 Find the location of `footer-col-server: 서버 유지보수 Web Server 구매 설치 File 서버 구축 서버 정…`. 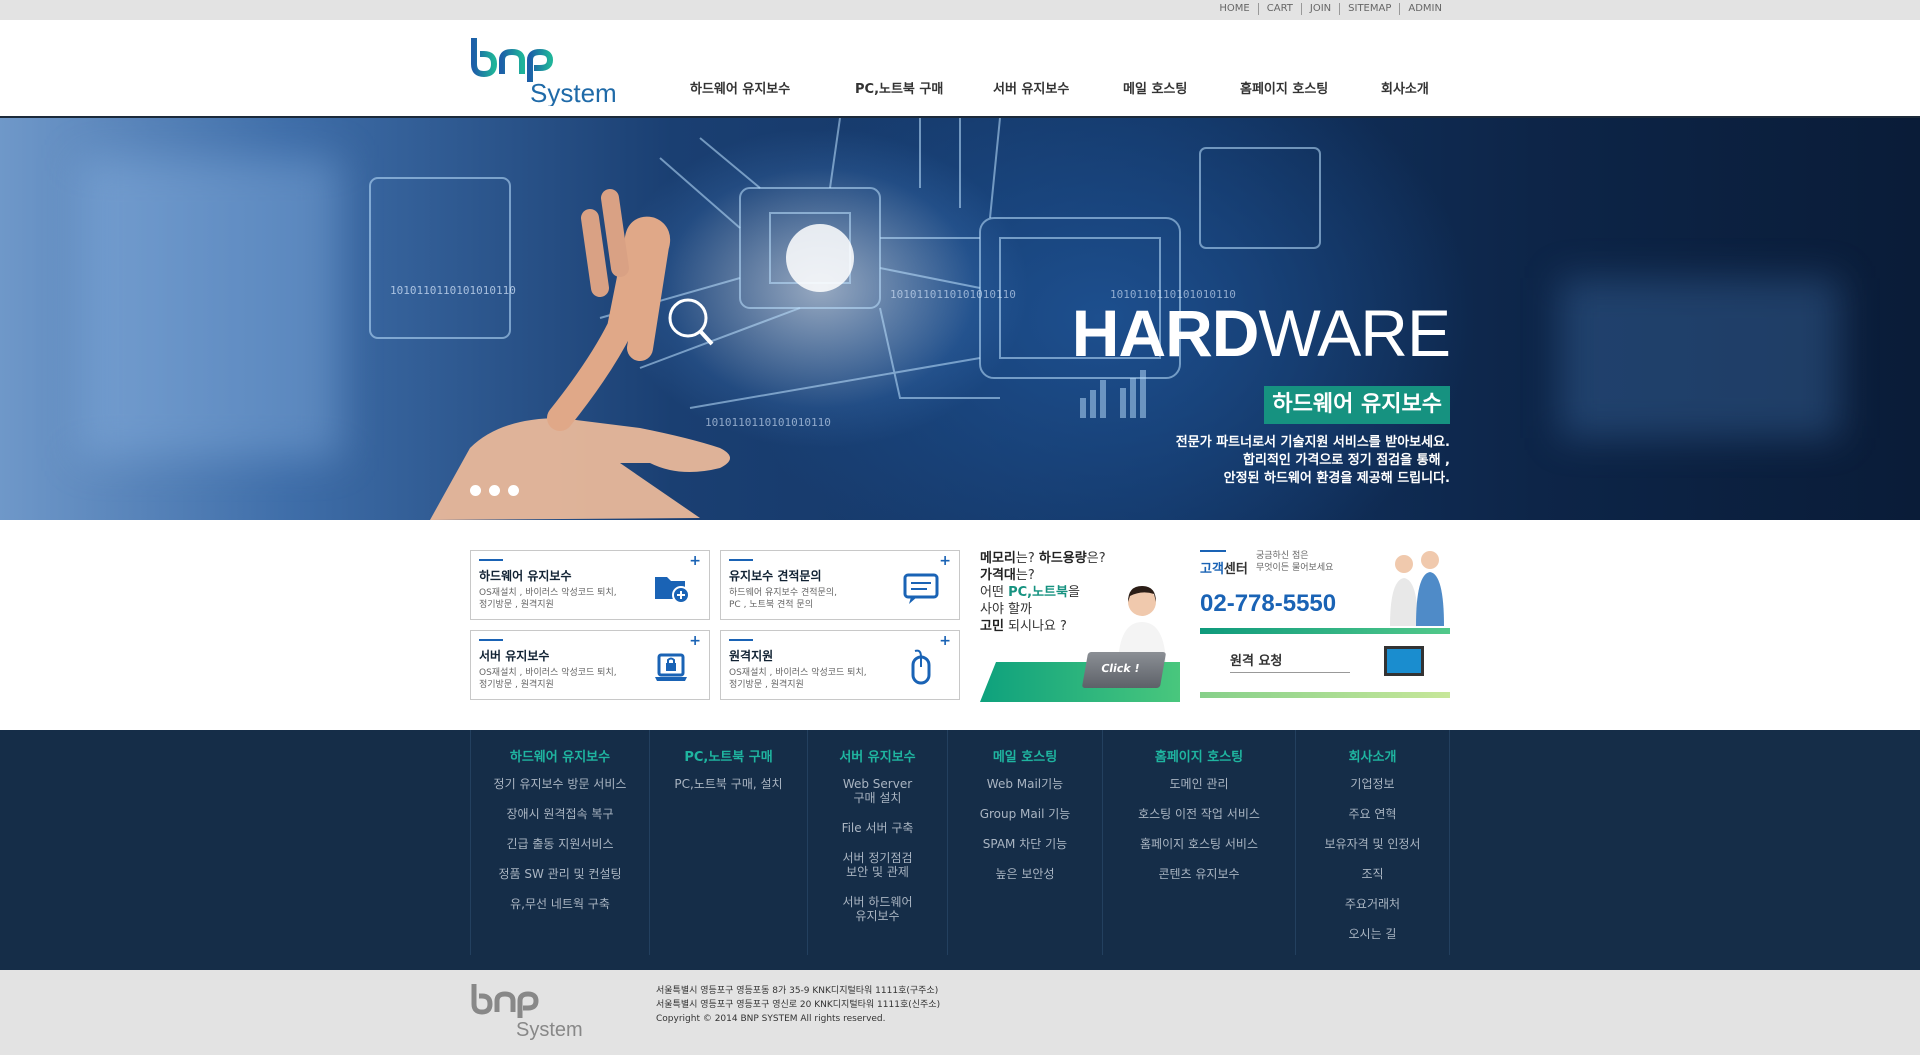

footer-col-server: 서버 유지보수 Web Server 구매 설치 File 서버 구축 서버 정… is located at coordinates (878, 842).